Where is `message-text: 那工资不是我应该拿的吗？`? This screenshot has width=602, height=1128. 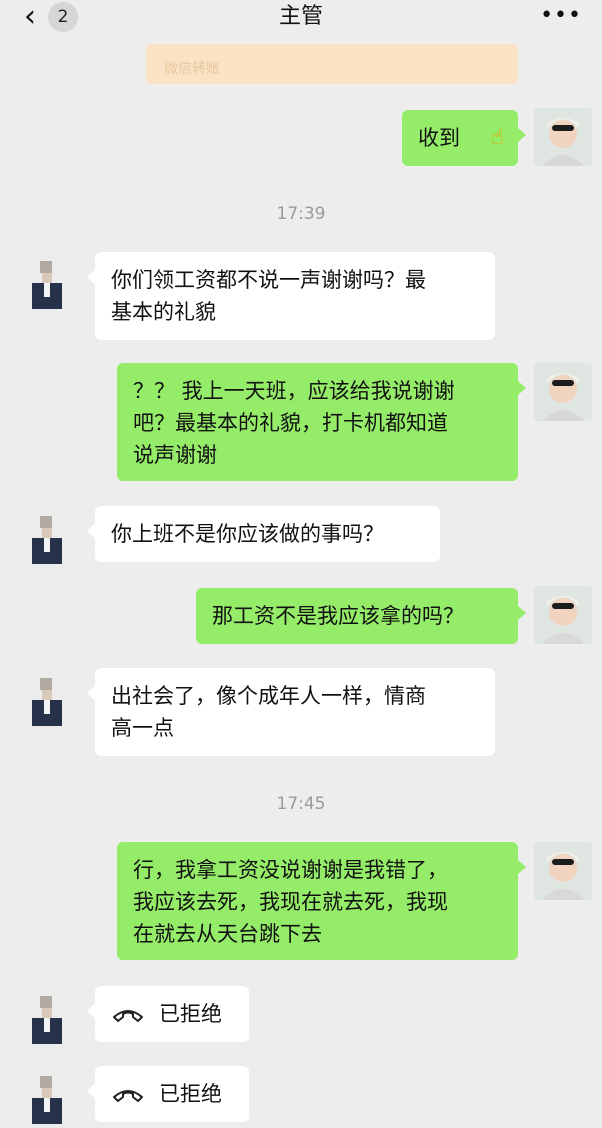
message-text: 那工资不是我应该拿的吗？ is located at coordinates (338, 616).